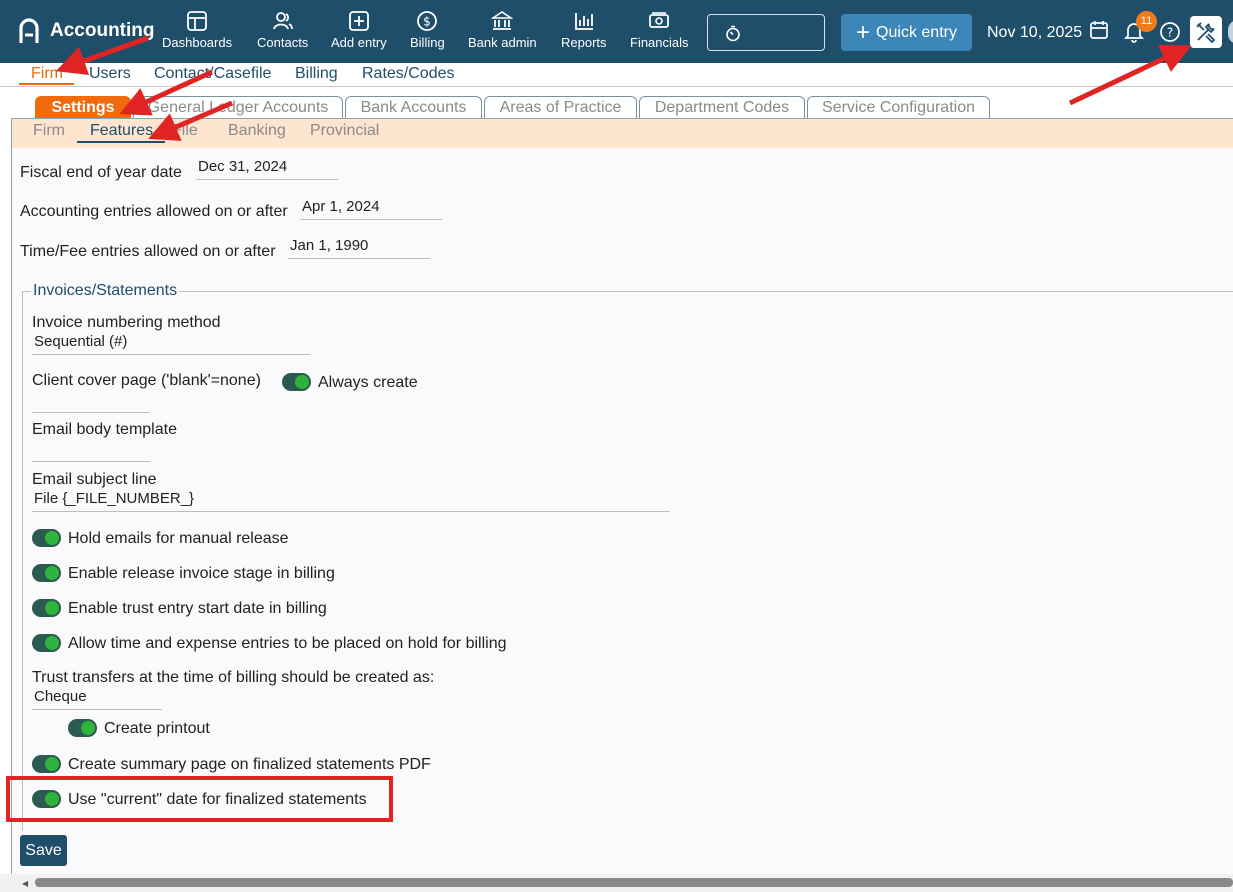 The image size is (1233, 892). I want to click on add-entry-icon, so click(358, 21).